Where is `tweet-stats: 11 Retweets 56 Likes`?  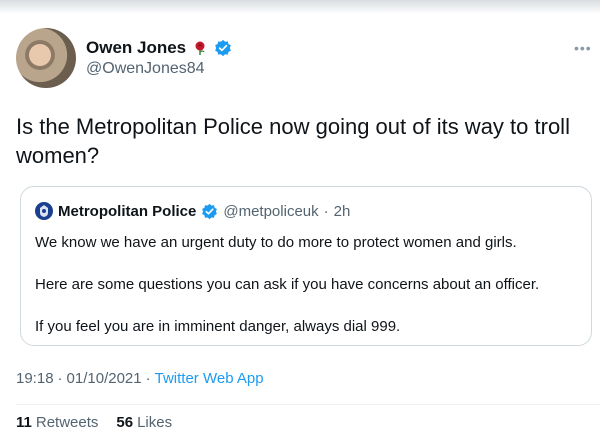
tweet-stats: 11 Retweets 56 Likes is located at coordinates (94, 422).